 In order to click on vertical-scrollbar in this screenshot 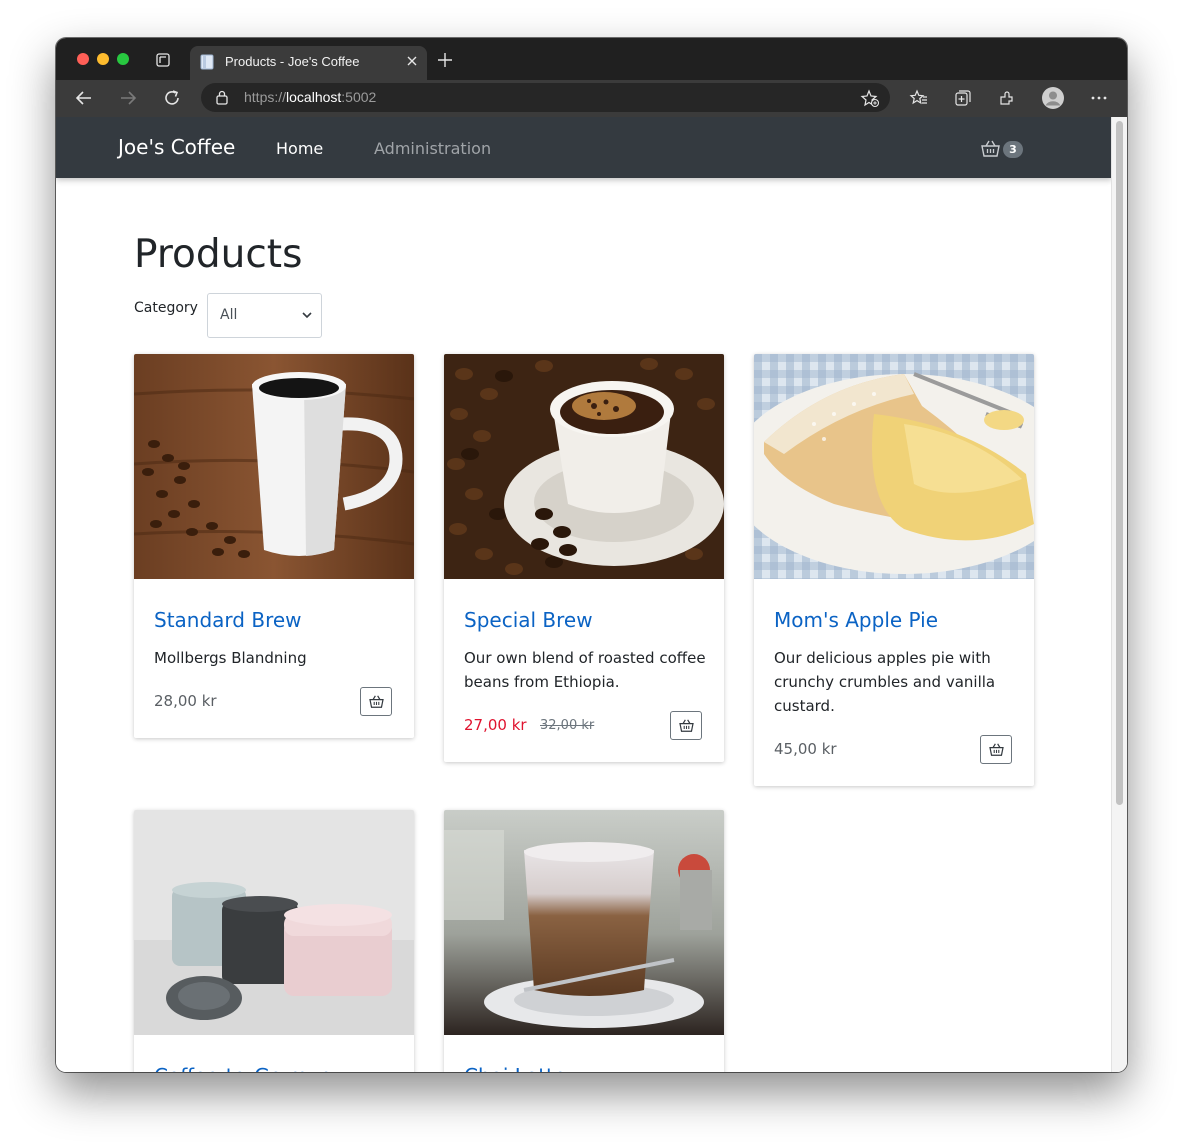, I will do `click(1119, 594)`.